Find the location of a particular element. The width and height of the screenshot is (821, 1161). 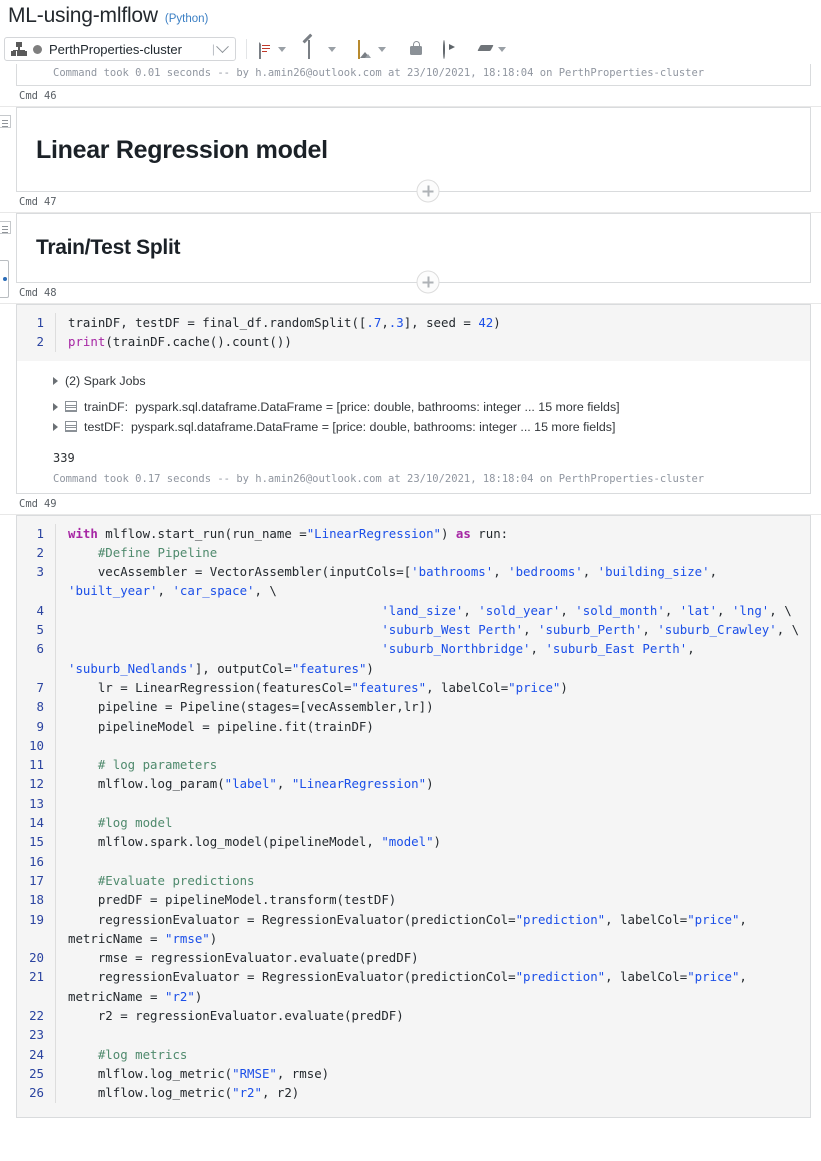

line-number: 17 is located at coordinates (36, 880).